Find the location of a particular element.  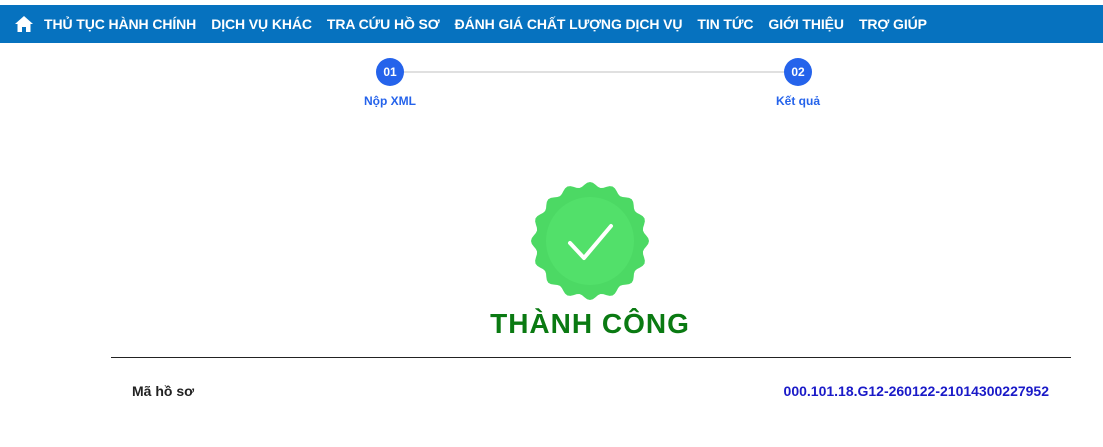

nav-item-help: TRỢ GIÚP is located at coordinates (893, 24).